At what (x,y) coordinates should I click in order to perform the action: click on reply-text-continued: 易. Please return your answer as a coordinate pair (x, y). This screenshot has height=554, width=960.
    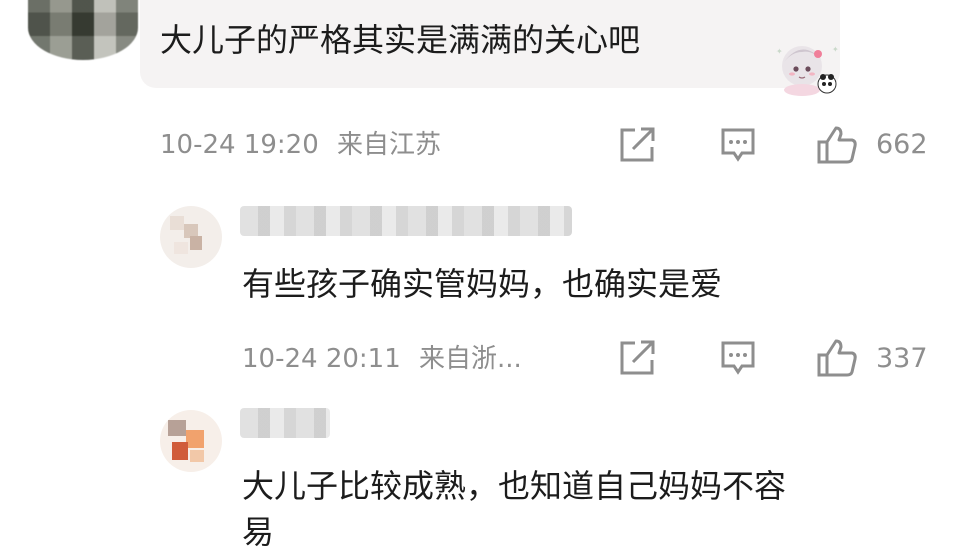
    Looking at the image, I should click on (258, 532).